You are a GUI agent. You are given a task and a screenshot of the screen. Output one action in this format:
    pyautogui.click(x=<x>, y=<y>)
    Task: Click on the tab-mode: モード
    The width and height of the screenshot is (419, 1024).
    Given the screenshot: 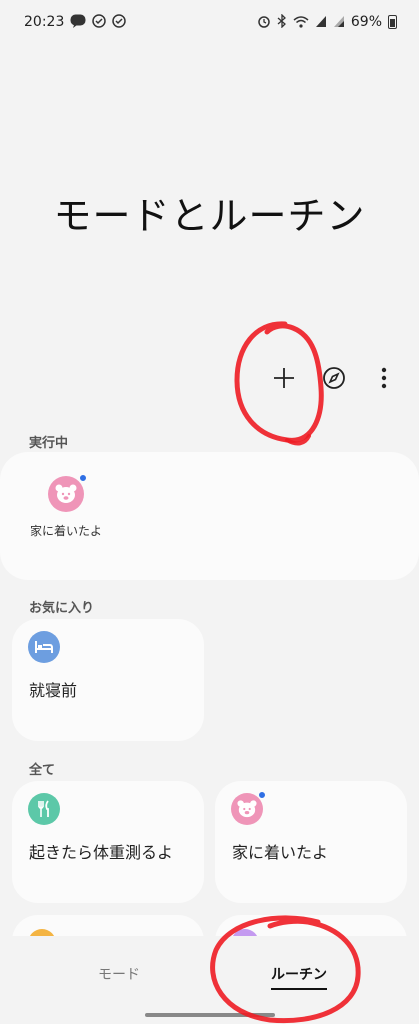 What is the action you would take?
    pyautogui.click(x=119, y=974)
    